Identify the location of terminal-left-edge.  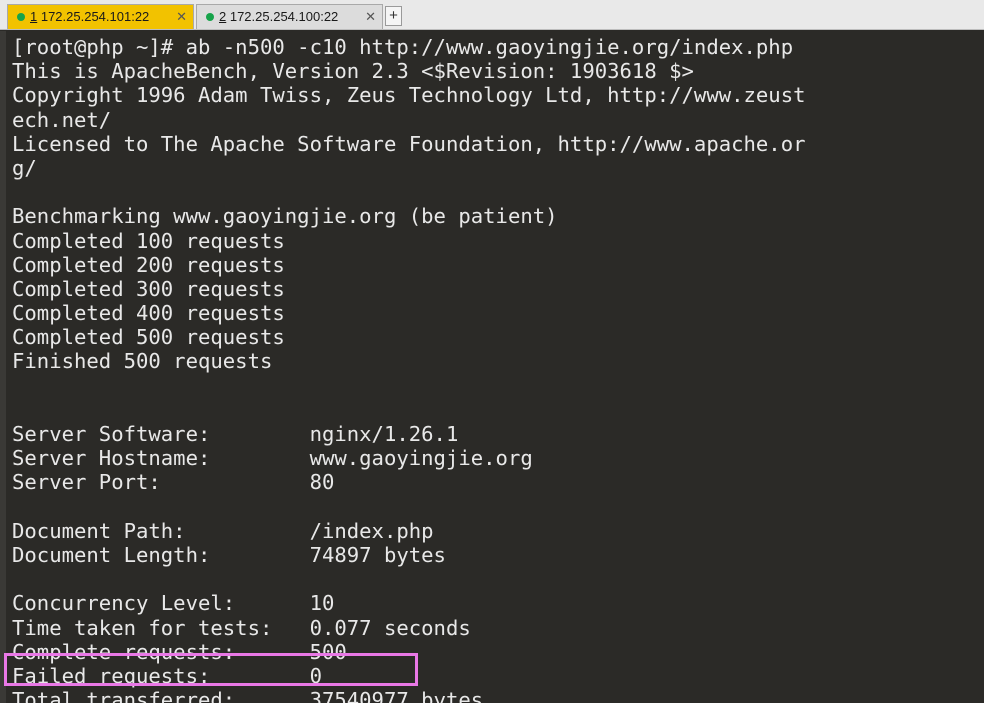
(3, 367).